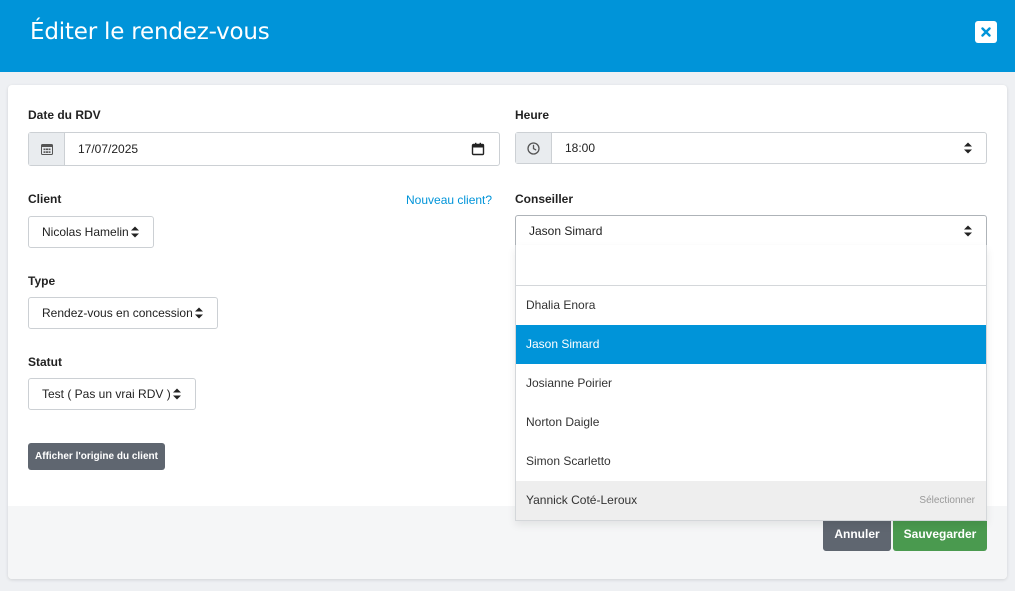 This screenshot has height=591, width=1015. What do you see at coordinates (85, 232) in the screenshot?
I see `client-value: Nicolas Hamelin` at bounding box center [85, 232].